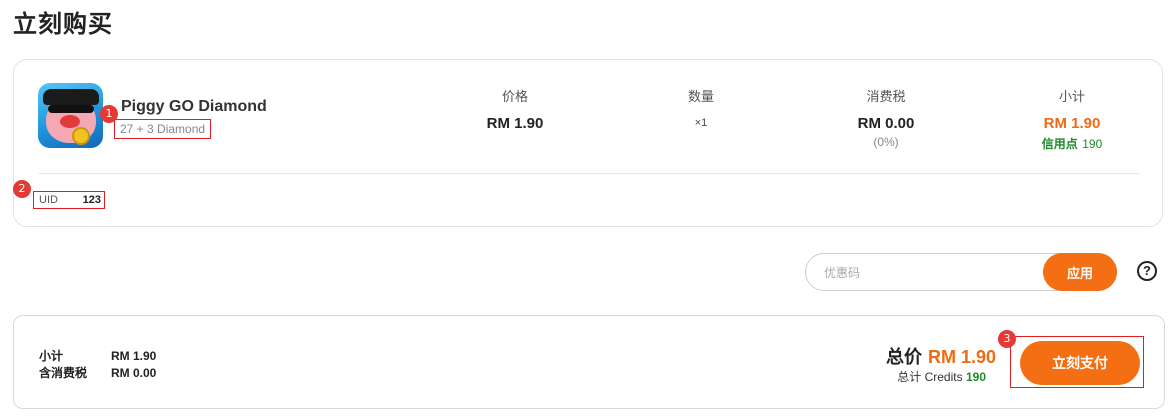 Image resolution: width=1169 pixels, height=420 pixels. I want to click on subtotal-column: 小计 RM 1.90 信用点 190, so click(1072, 119).